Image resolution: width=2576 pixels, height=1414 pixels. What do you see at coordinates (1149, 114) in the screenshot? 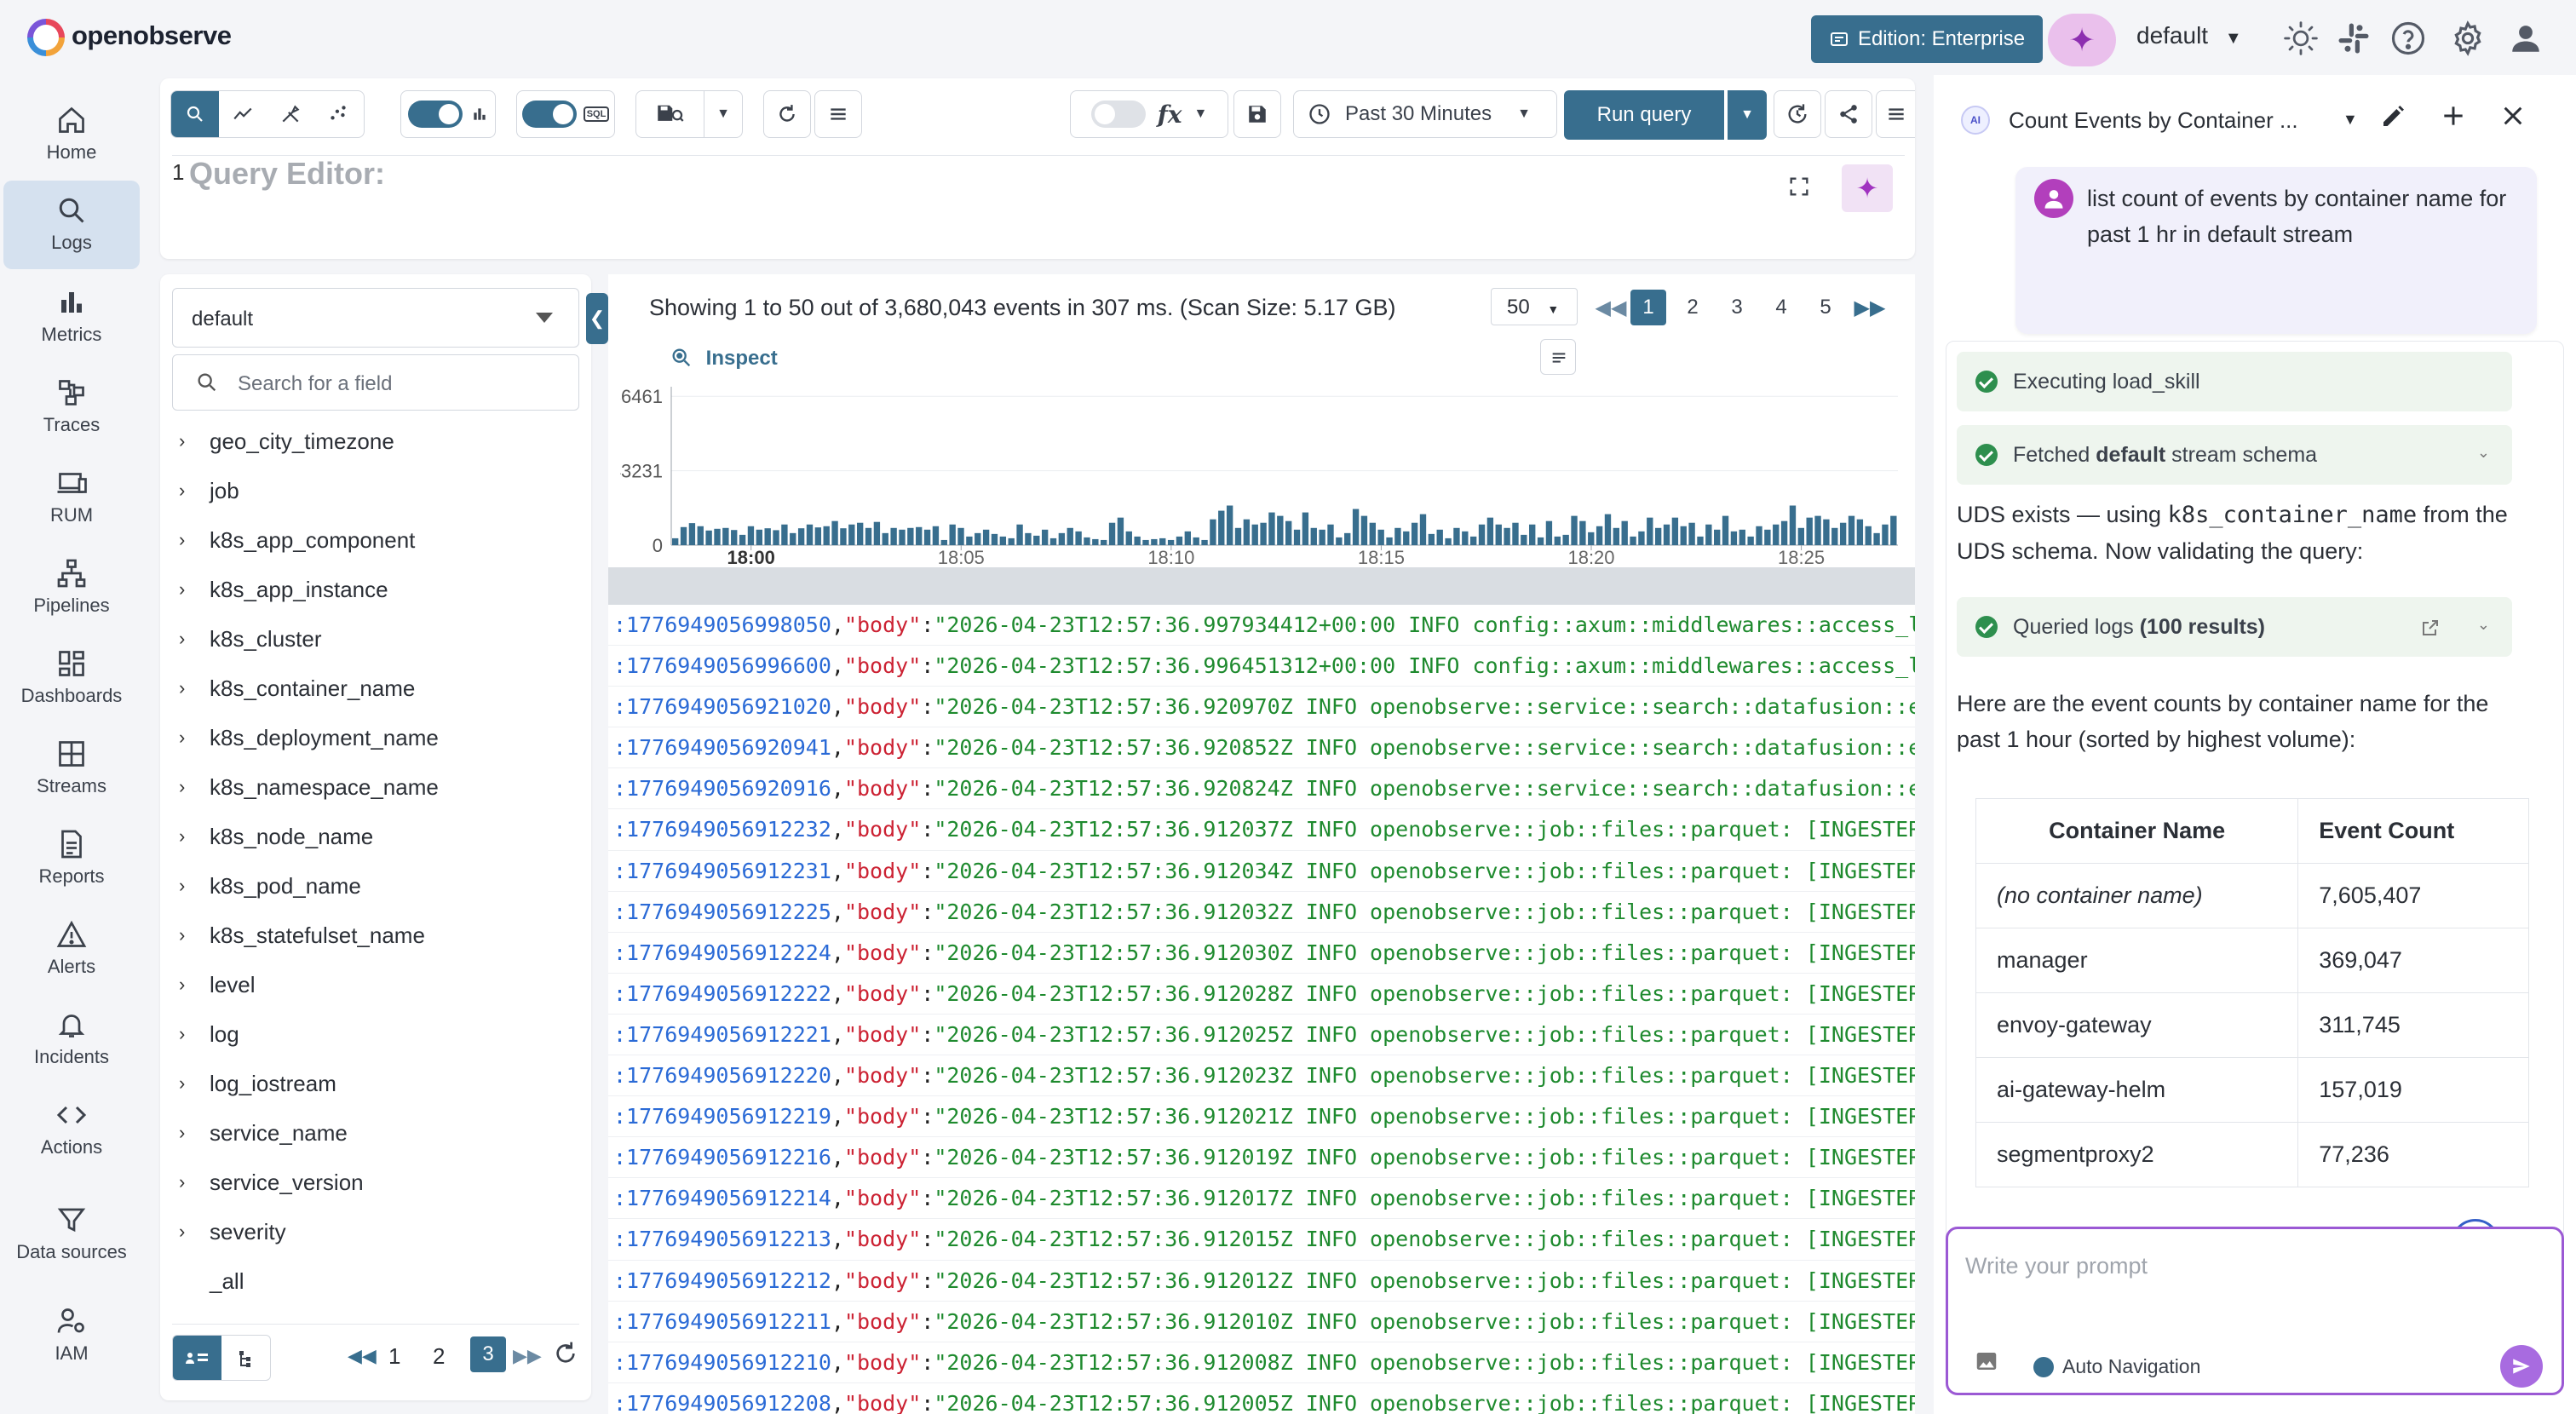
I see `functions-toggle: fx ▼` at bounding box center [1149, 114].